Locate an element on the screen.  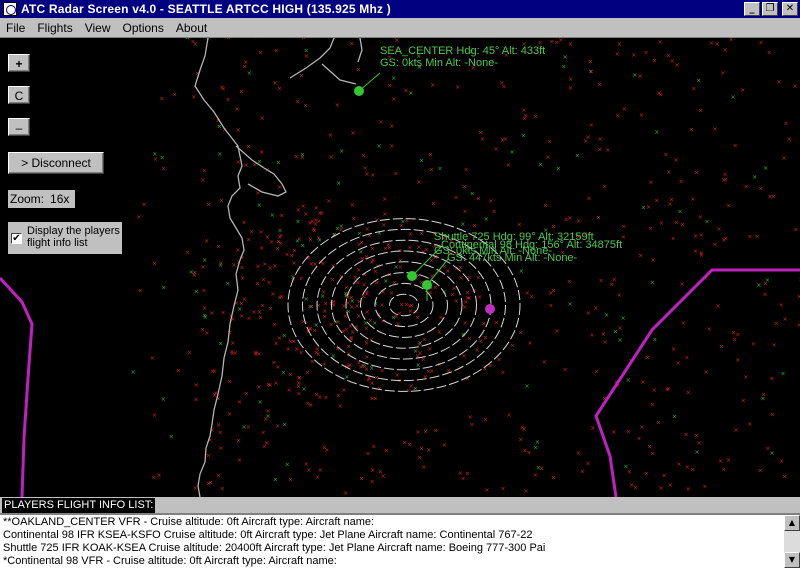
center-button: C is located at coordinates (19, 95).